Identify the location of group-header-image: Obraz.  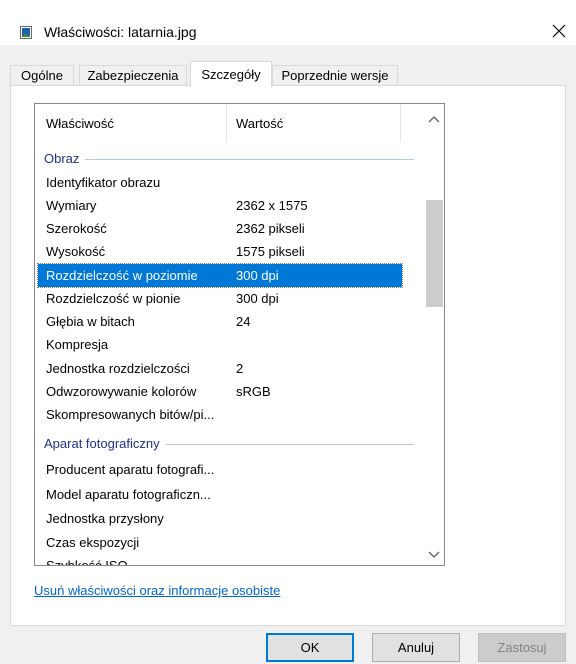
(229, 159).